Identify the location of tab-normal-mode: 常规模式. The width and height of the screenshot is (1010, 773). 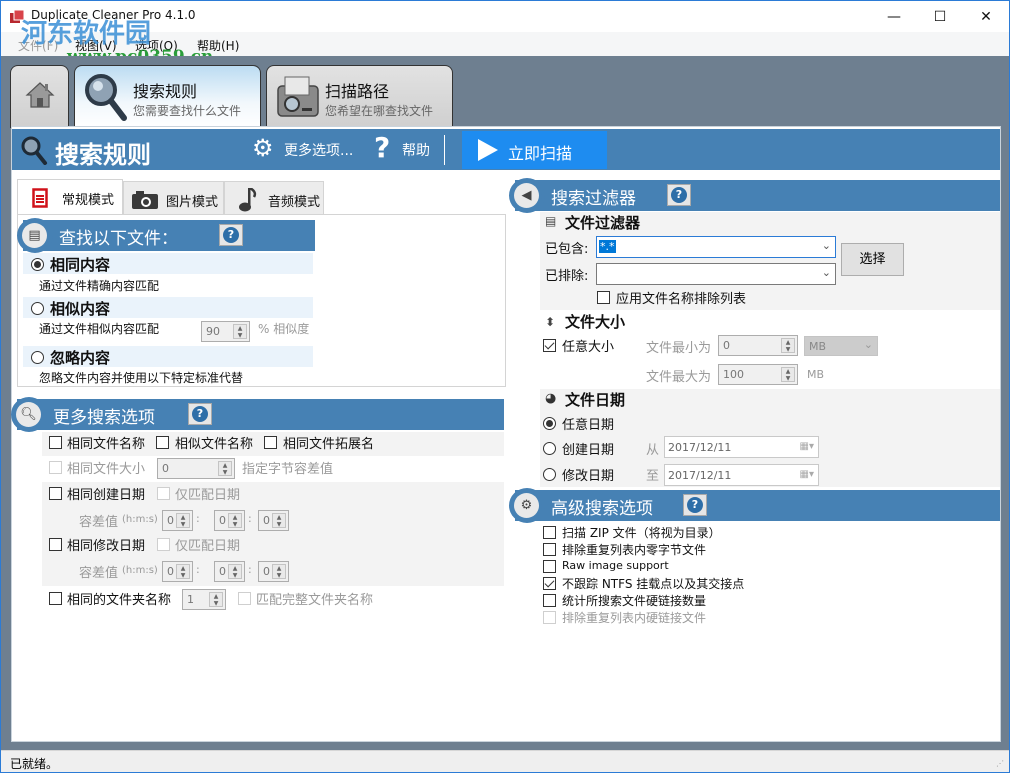
(70, 197).